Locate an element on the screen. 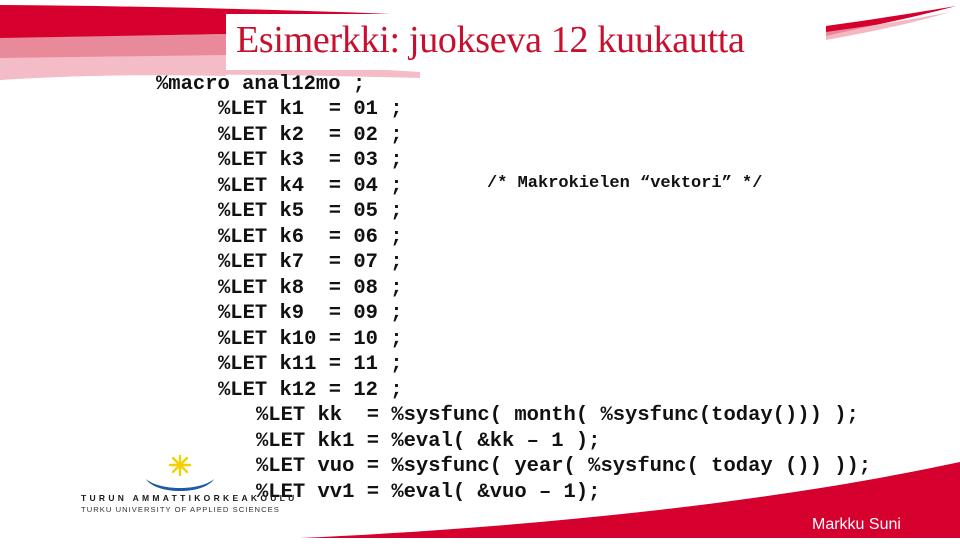 The image size is (960, 544). slide-title: Esimerkki: juokseva 12 kuukautta is located at coordinates (490, 40).